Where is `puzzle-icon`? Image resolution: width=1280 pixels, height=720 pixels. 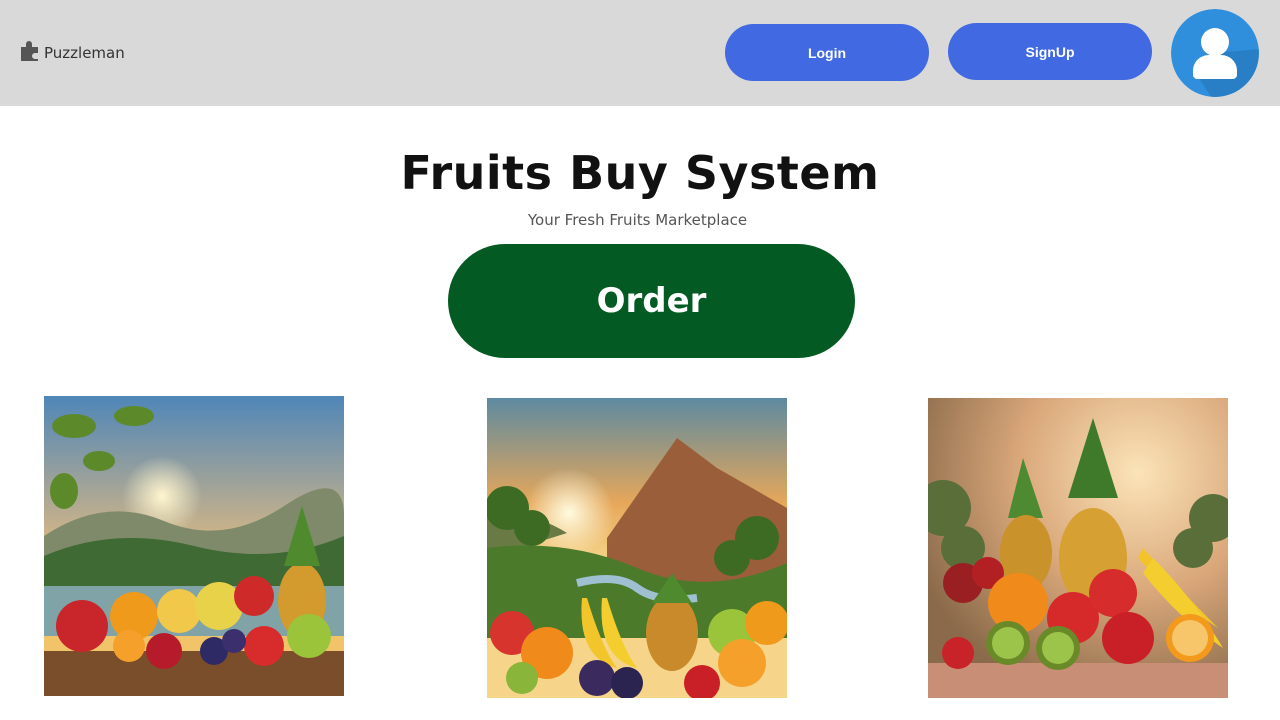
puzzle-icon is located at coordinates (30, 53).